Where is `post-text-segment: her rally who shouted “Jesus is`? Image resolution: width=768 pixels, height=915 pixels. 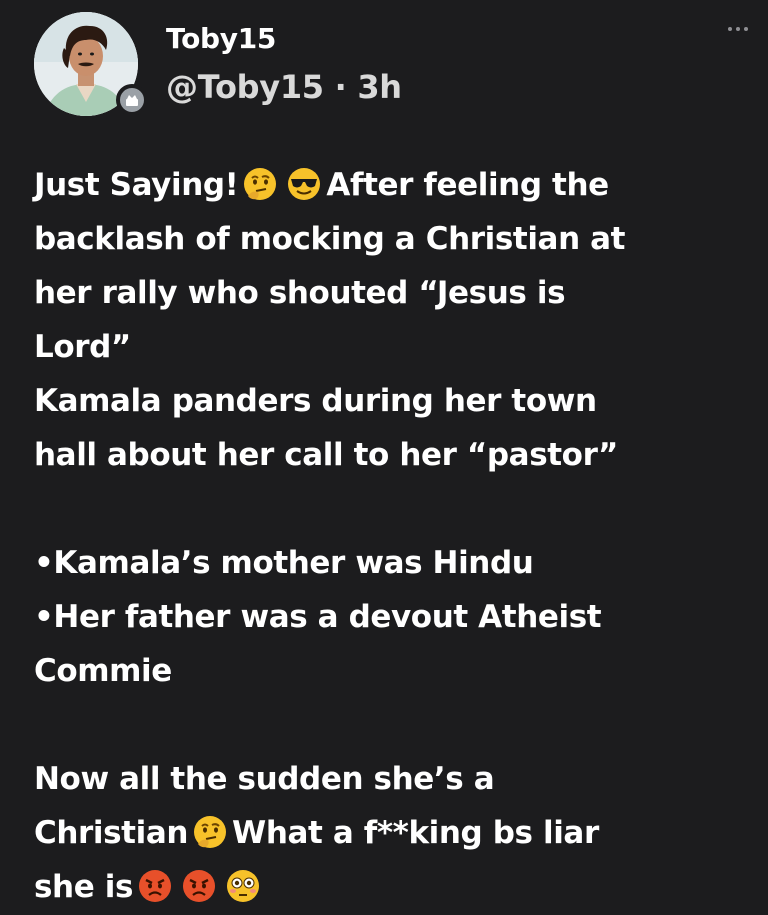 post-text-segment: her rally who shouted “Jesus is is located at coordinates (300, 293).